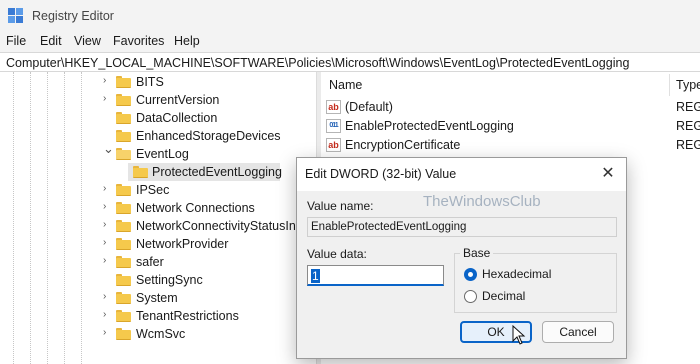 The image size is (700, 364). What do you see at coordinates (669, 85) in the screenshot?
I see `column-separator` at bounding box center [669, 85].